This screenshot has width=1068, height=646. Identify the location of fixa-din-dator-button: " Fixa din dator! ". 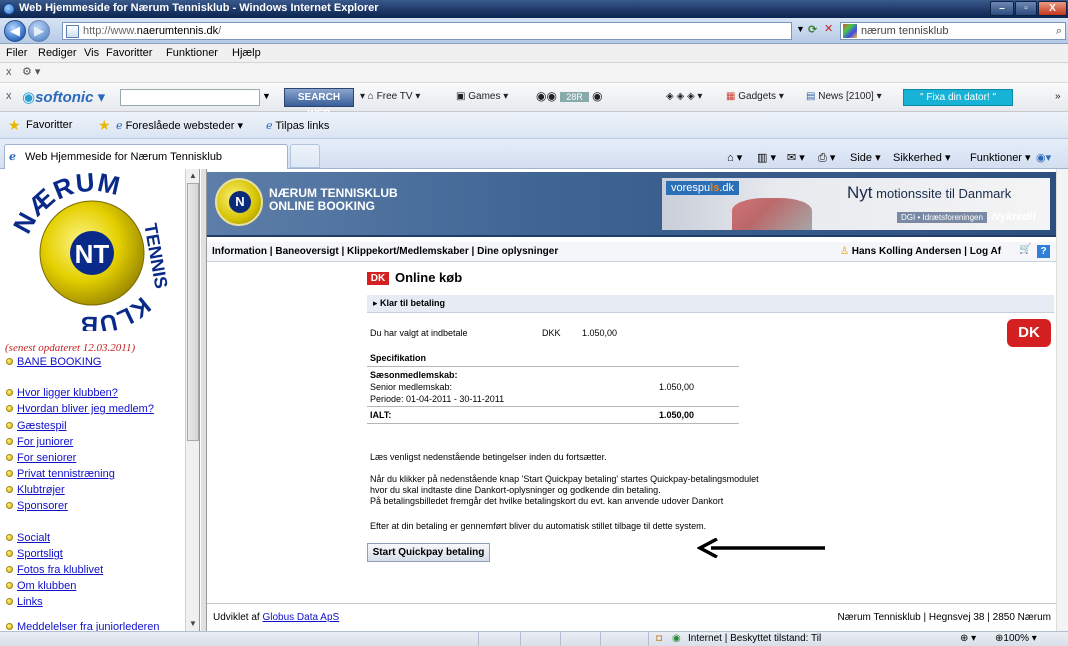
(958, 97).